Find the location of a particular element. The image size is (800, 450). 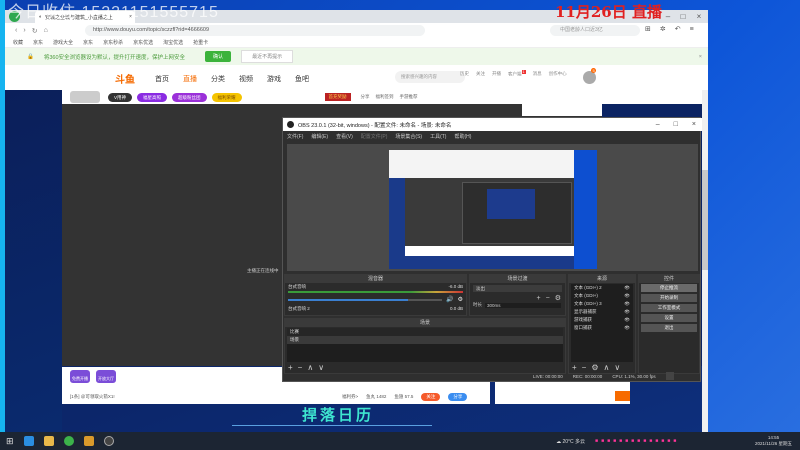

stop-streaming-button: 停止推流 is located at coordinates (669, 288).